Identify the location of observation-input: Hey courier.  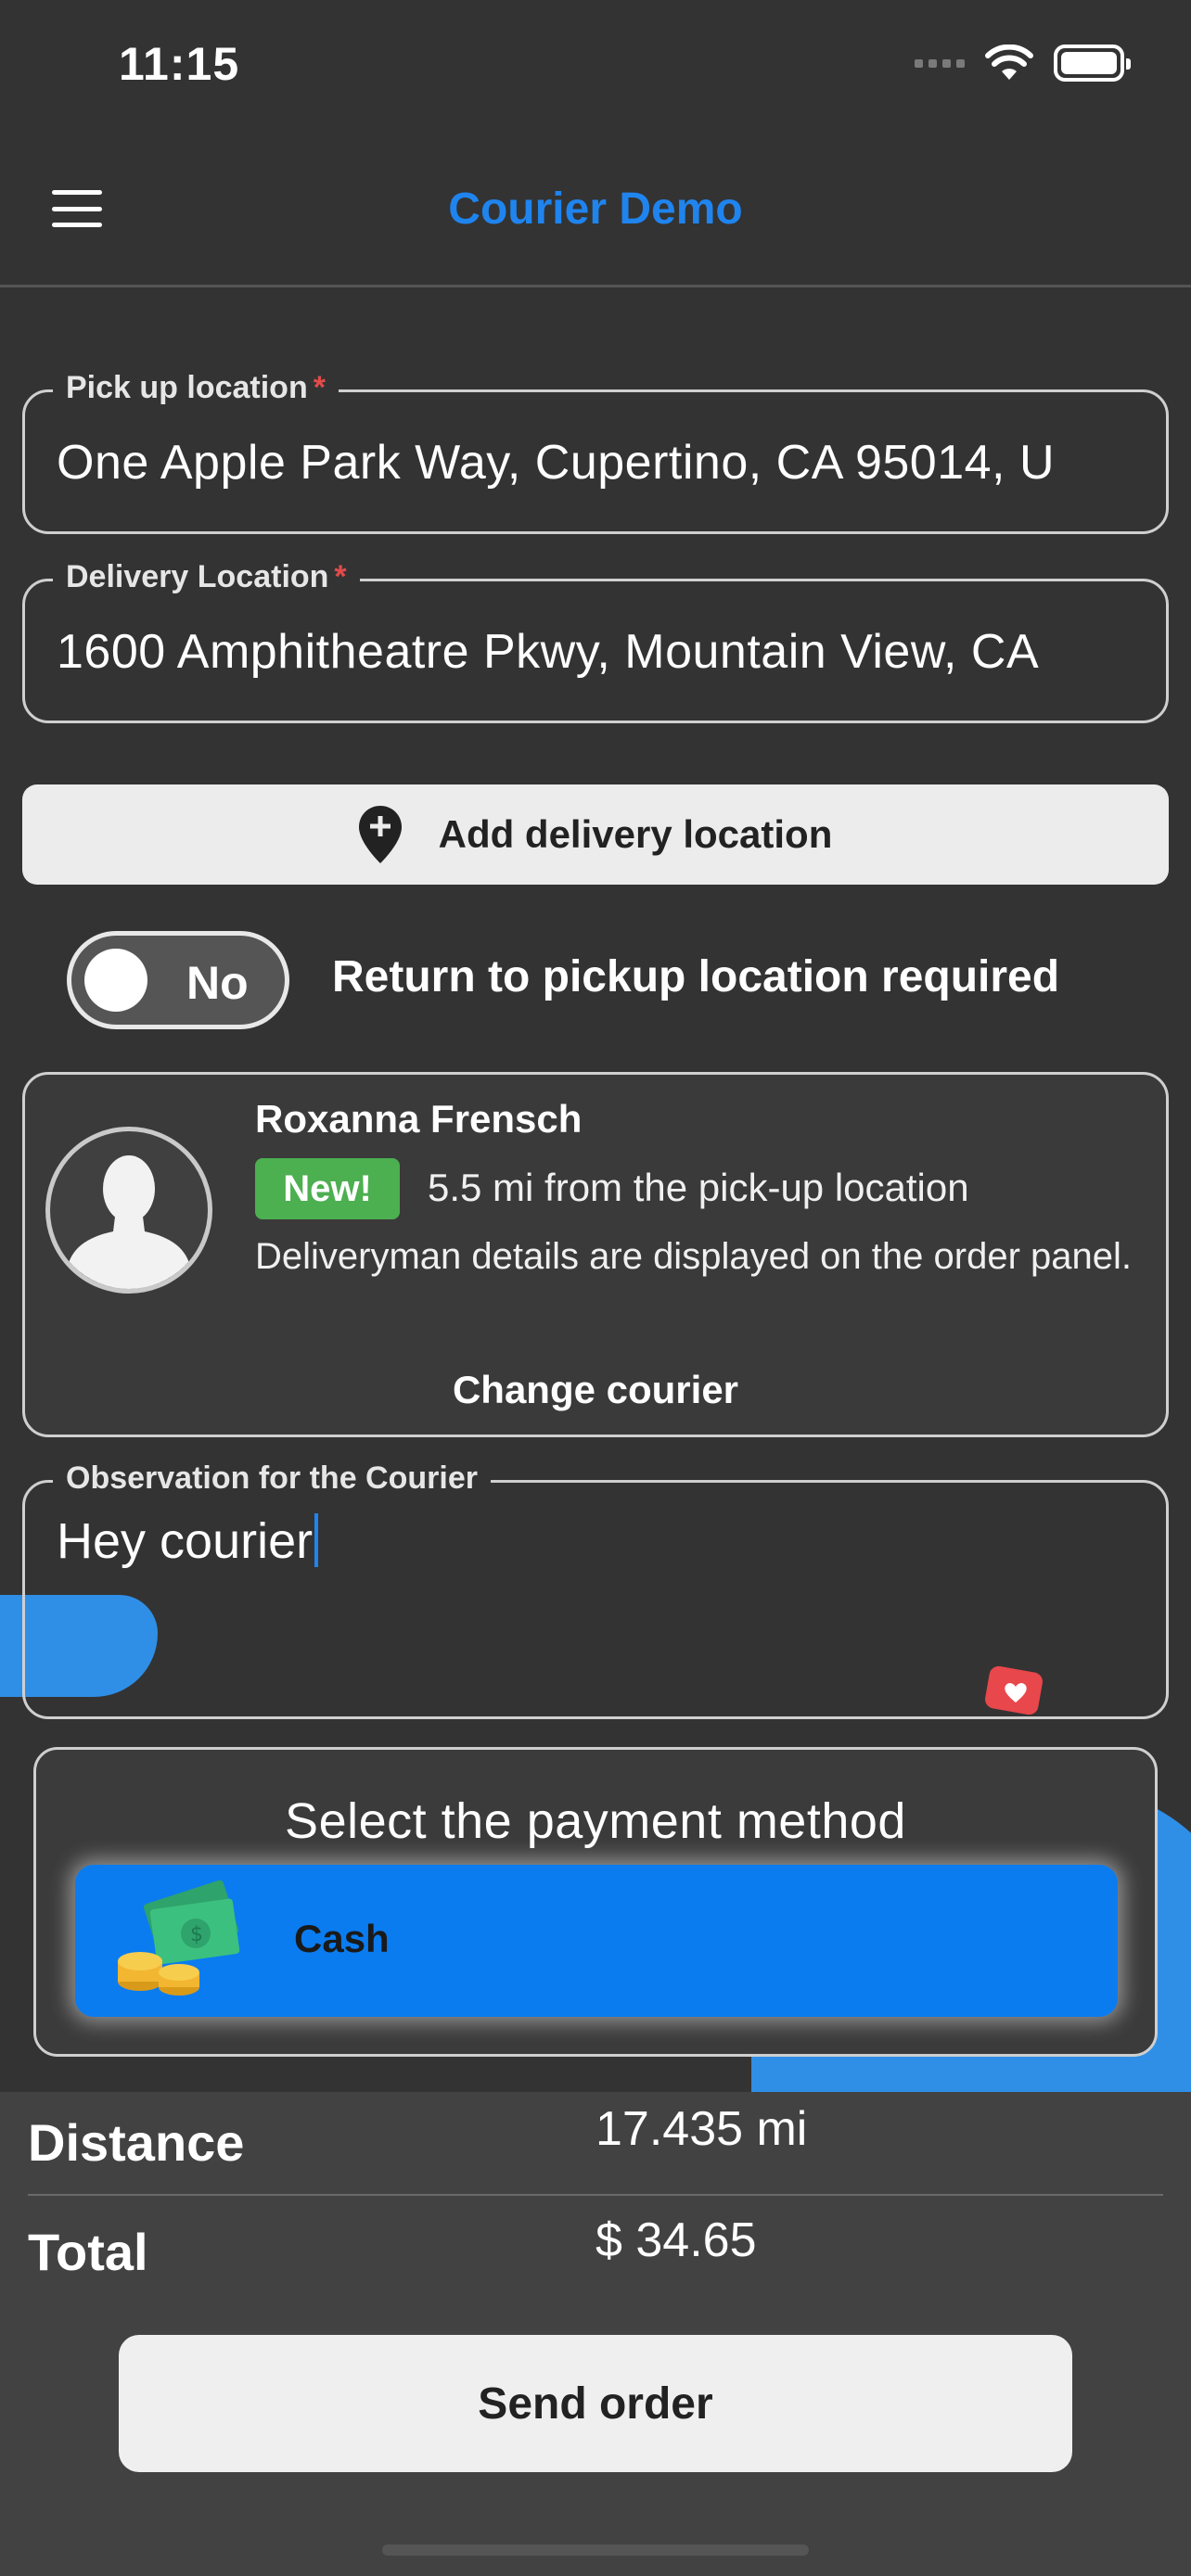
(188, 1541).